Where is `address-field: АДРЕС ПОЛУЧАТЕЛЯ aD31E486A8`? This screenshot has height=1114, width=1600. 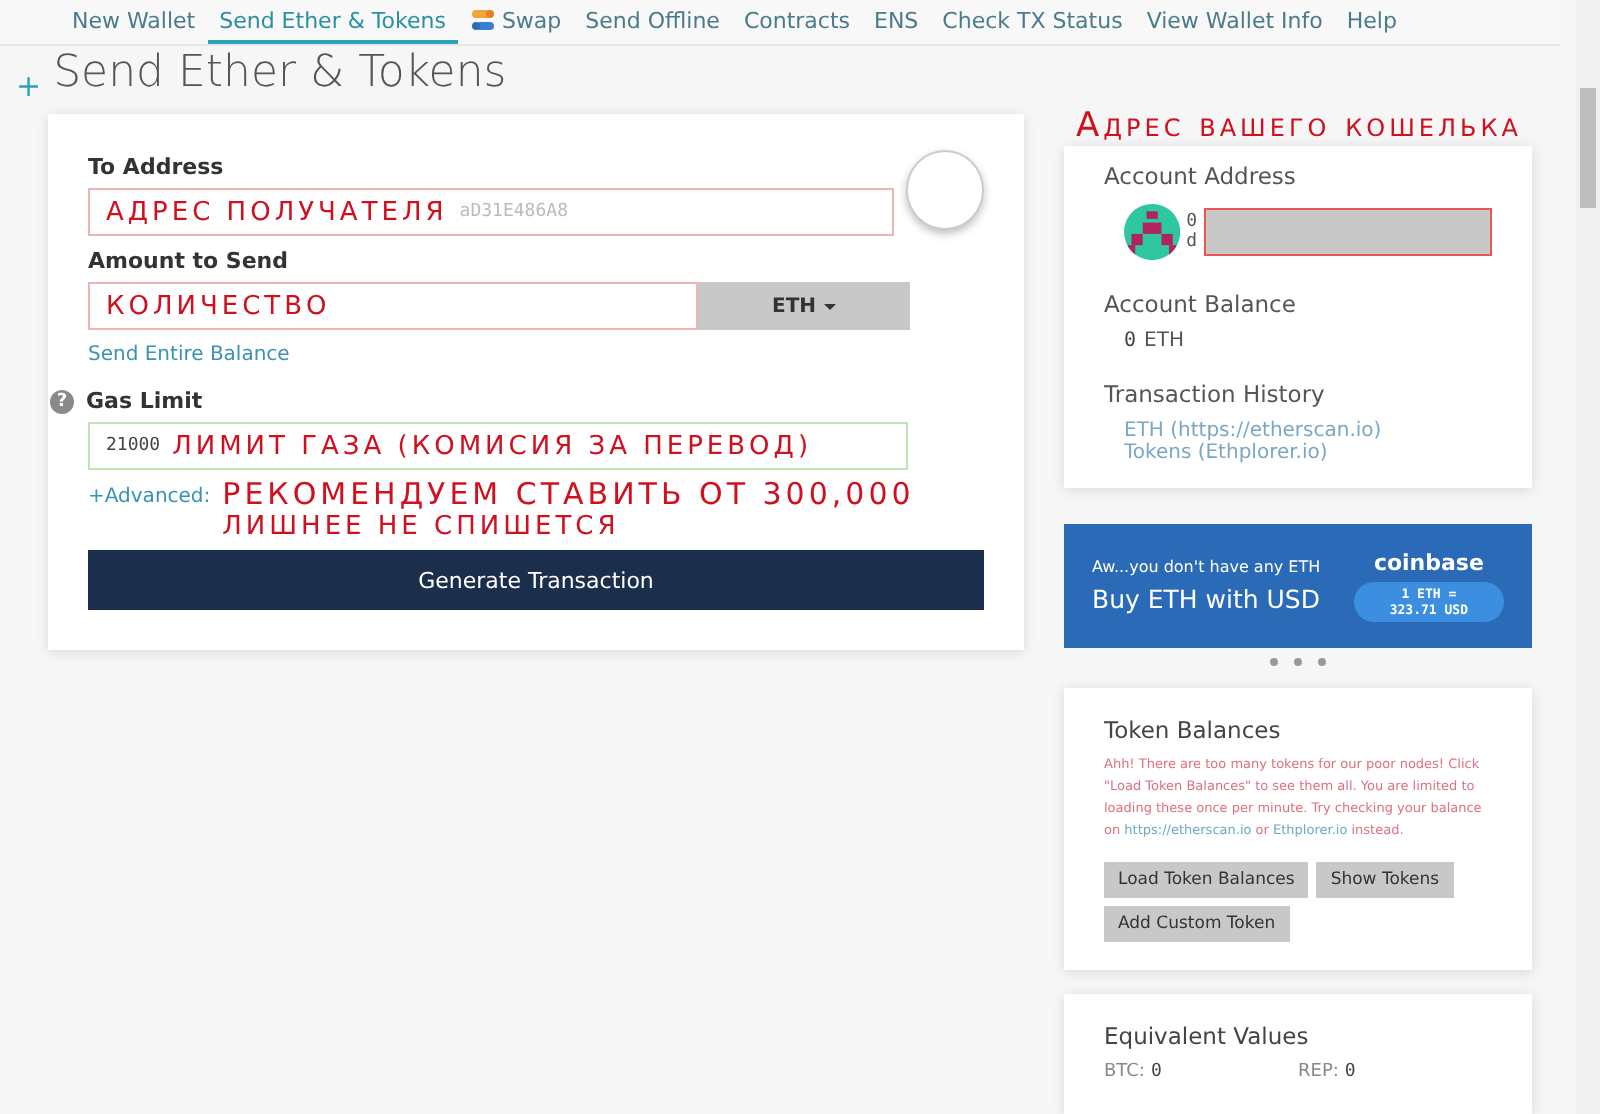
address-field: АДРЕС ПОЛУЧАТЕЛЯ aD31E486A8 is located at coordinates (491, 212).